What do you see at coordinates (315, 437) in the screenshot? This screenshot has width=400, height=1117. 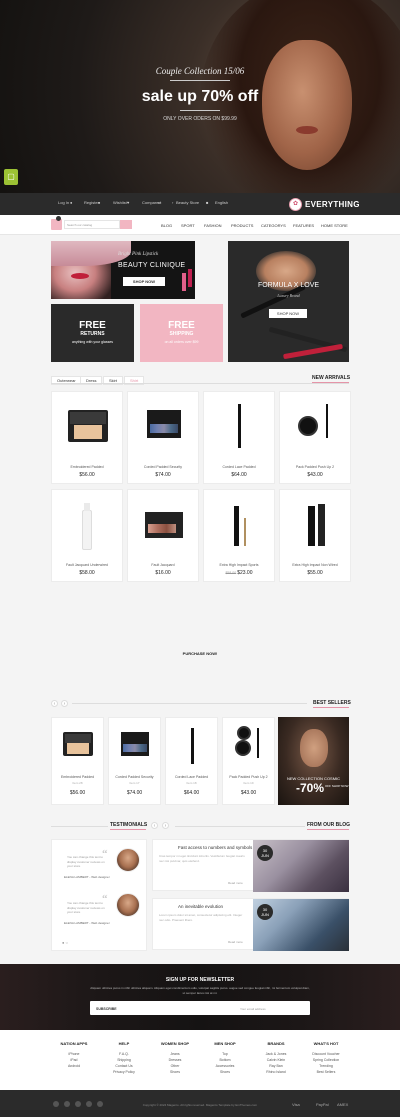 I see `product-card: Pack Padded Push Up 2 $43.00` at bounding box center [315, 437].